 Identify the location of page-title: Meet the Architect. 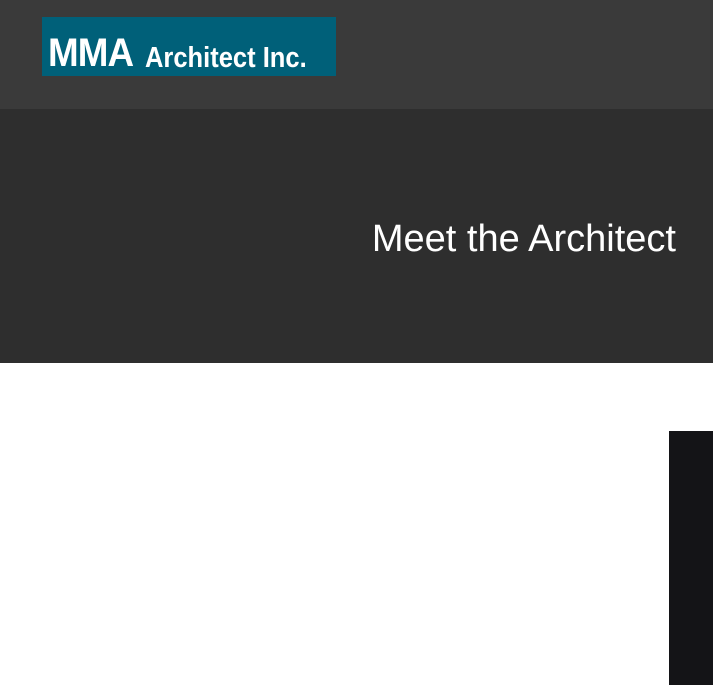
(523, 239).